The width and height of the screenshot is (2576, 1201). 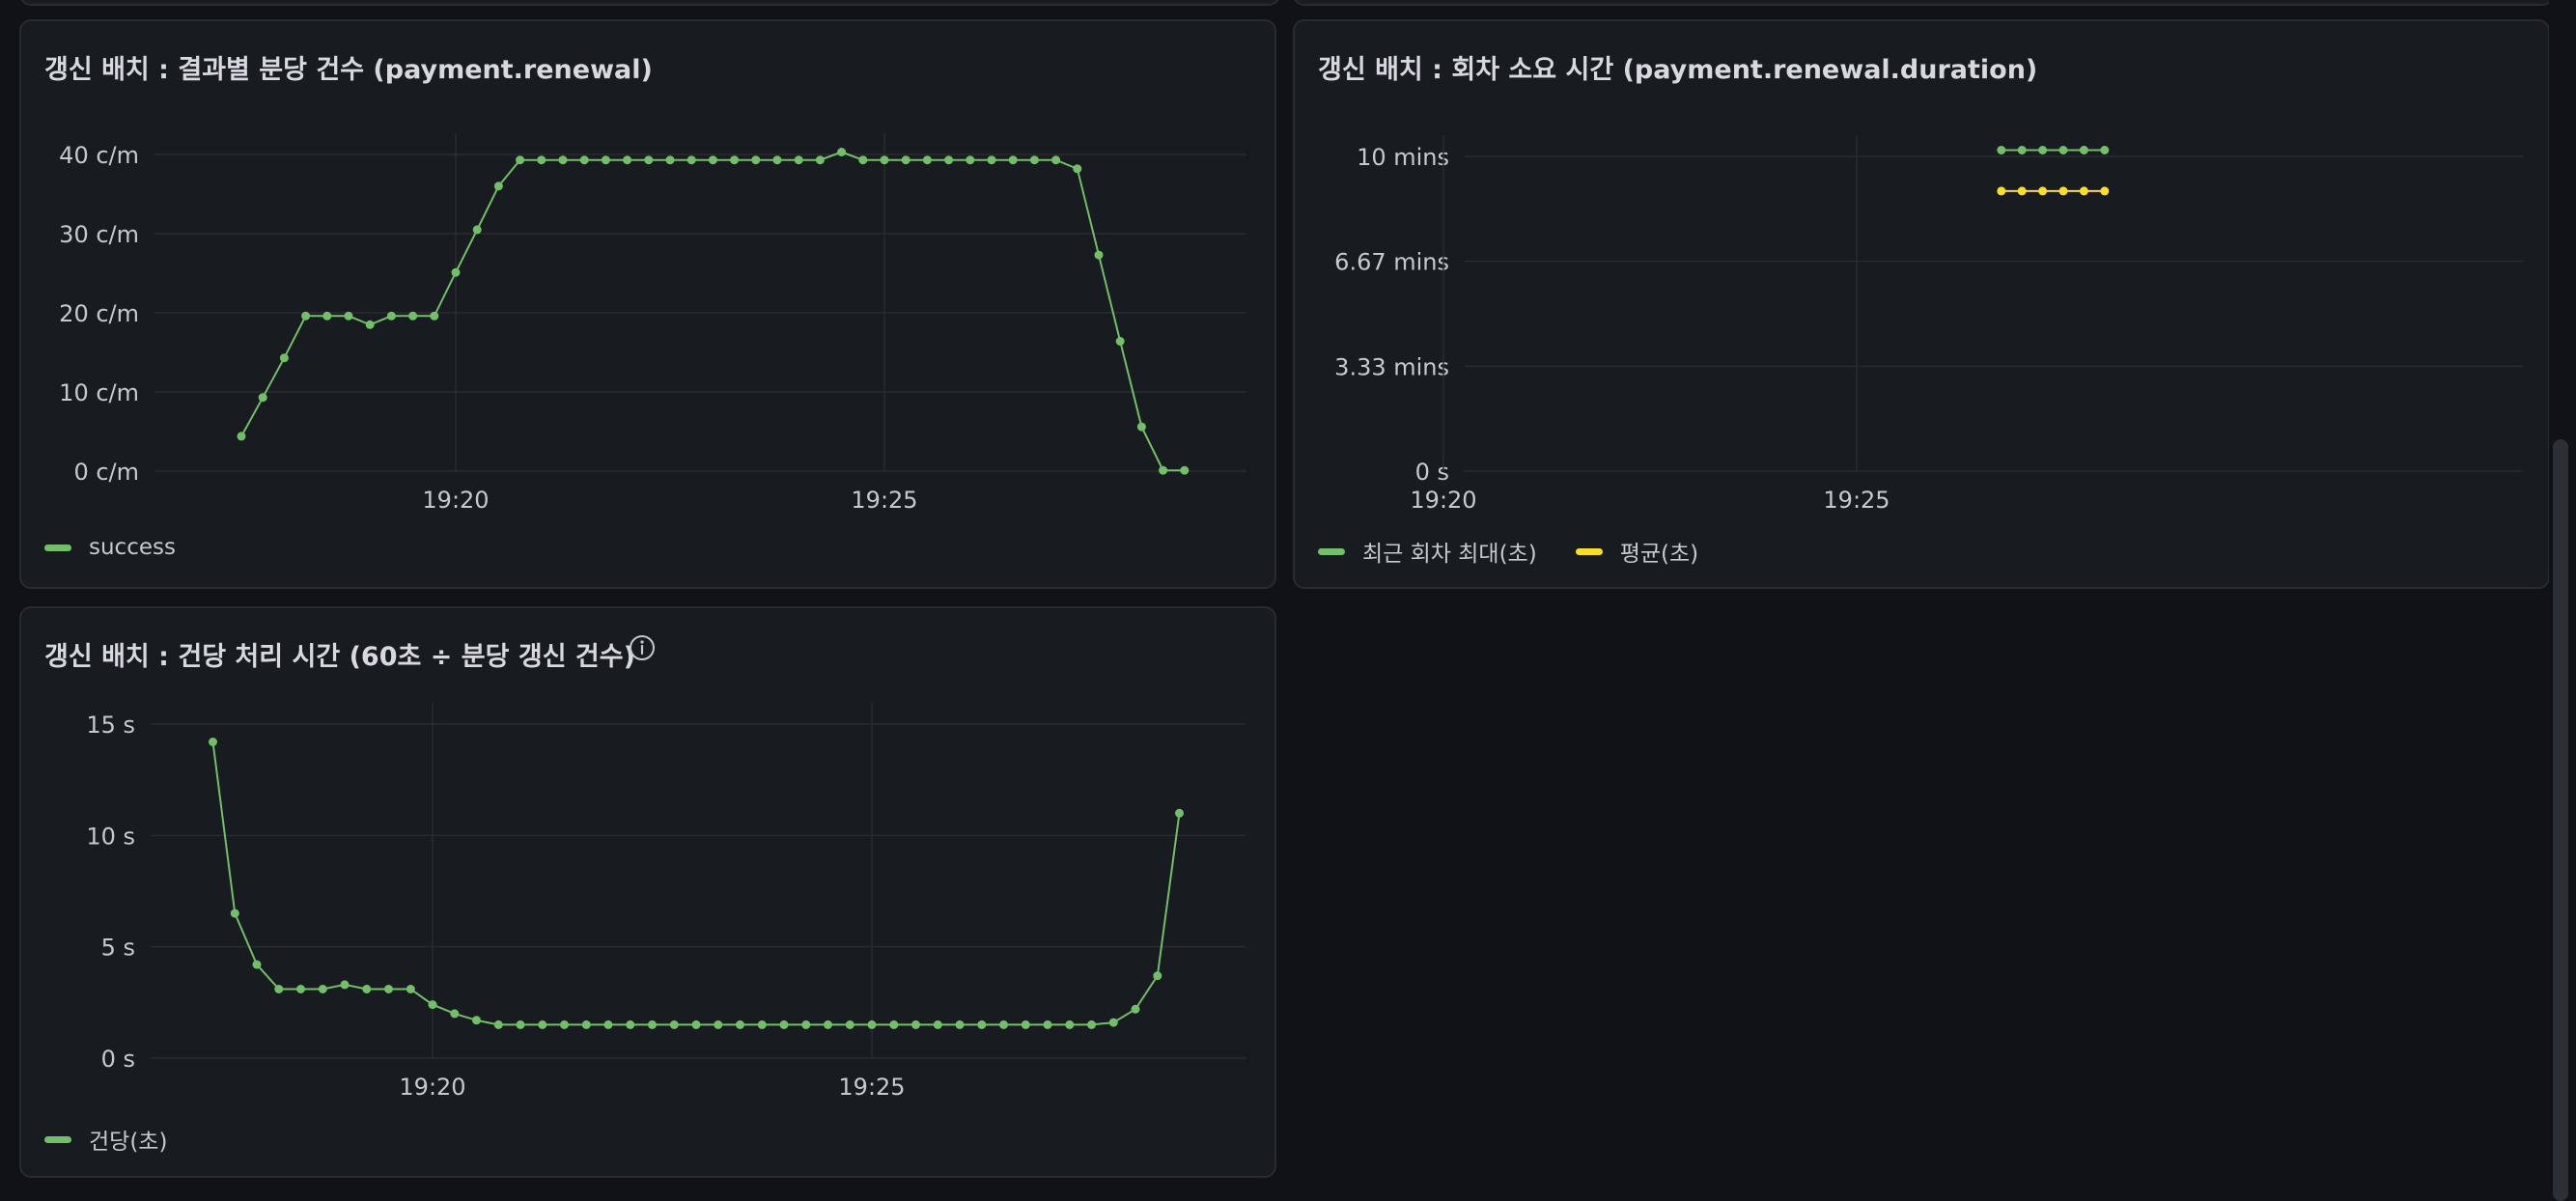 I want to click on y-tick-label: 3.33 mins, so click(x=1392, y=366).